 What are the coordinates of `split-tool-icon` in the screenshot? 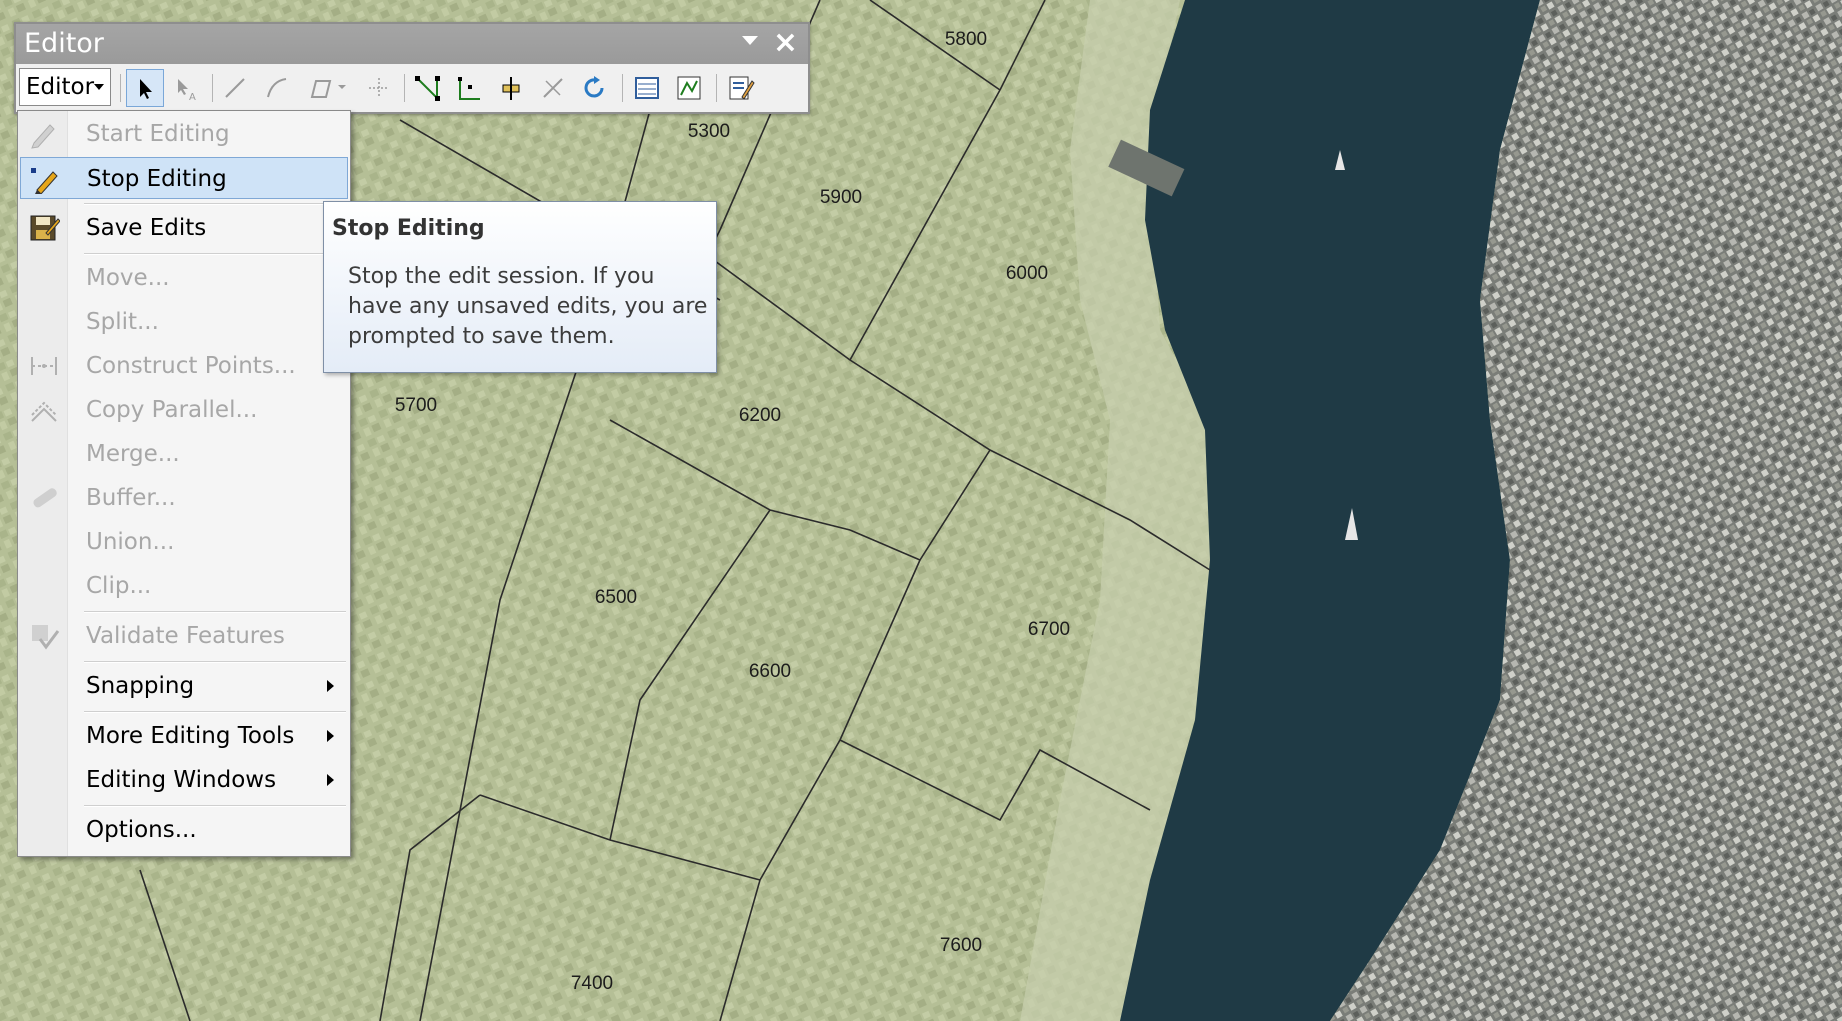 It's located at (553, 88).